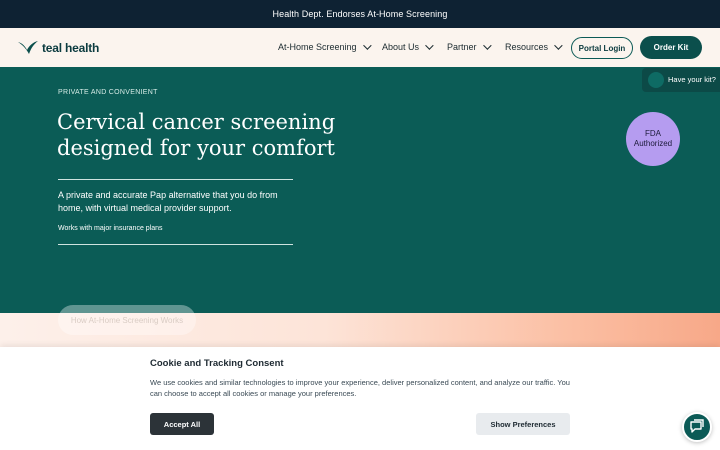 The width and height of the screenshot is (720, 450). I want to click on nav-resources: Resources, so click(534, 46).